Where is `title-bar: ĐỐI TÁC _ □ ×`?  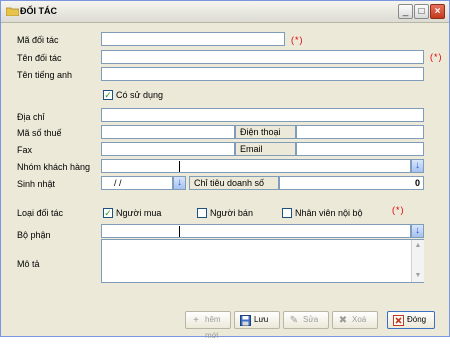
title-bar: ĐỐI TÁC _ □ × is located at coordinates (225, 12).